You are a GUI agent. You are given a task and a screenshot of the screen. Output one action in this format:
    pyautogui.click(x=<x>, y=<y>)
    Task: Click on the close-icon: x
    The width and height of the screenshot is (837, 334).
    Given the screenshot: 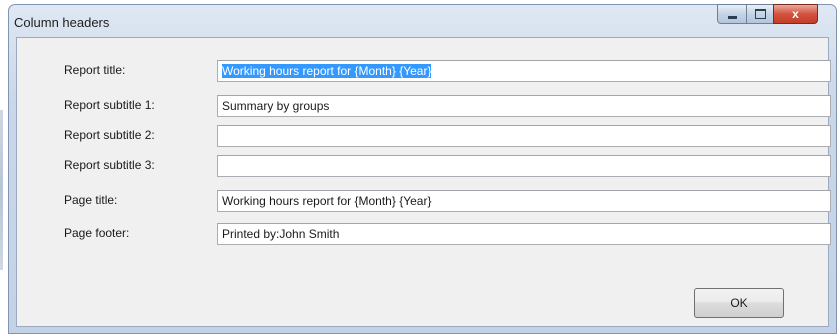 What is the action you would take?
    pyautogui.click(x=795, y=14)
    